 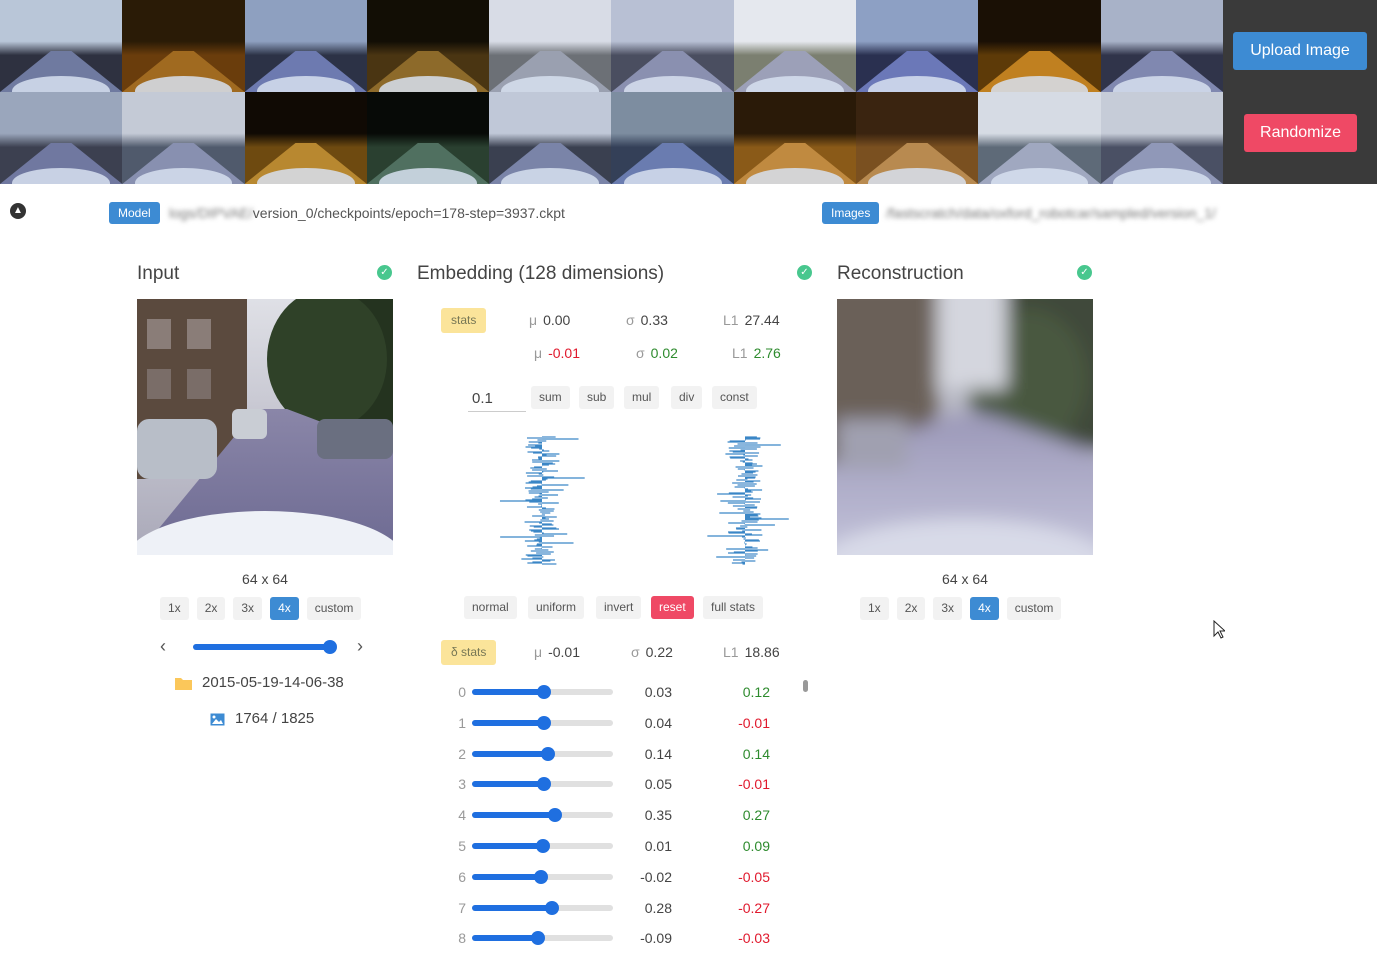 I want to click on sub-button: sub, so click(x=597, y=397).